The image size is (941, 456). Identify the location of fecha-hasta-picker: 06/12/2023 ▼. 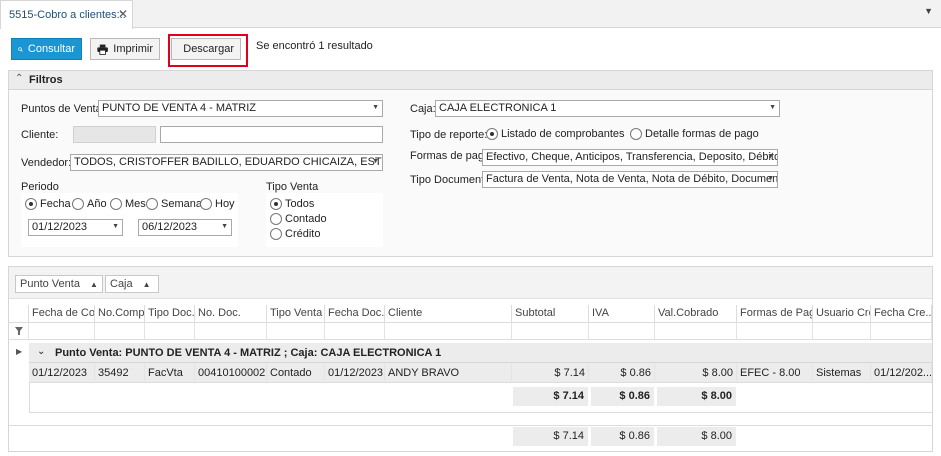
(185, 227).